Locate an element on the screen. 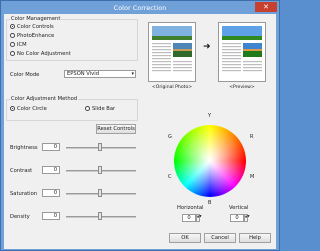 This screenshot has height=251, width=320. chevron-down-icon: ▾ is located at coordinates (132, 74).